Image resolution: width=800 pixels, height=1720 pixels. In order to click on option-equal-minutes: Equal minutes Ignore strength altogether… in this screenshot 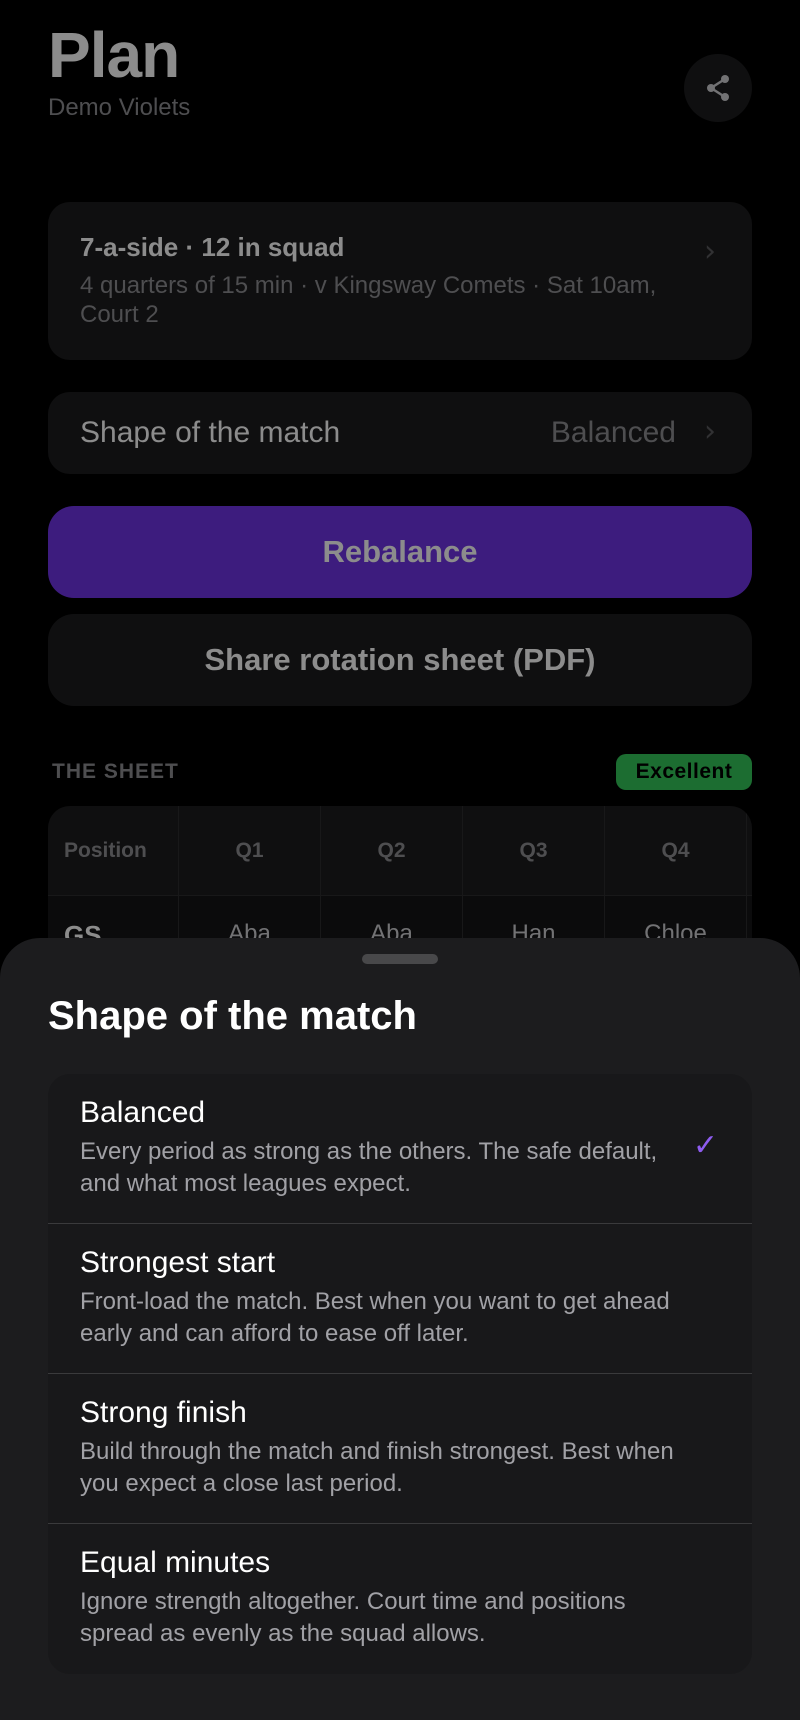, I will do `click(400, 1599)`.